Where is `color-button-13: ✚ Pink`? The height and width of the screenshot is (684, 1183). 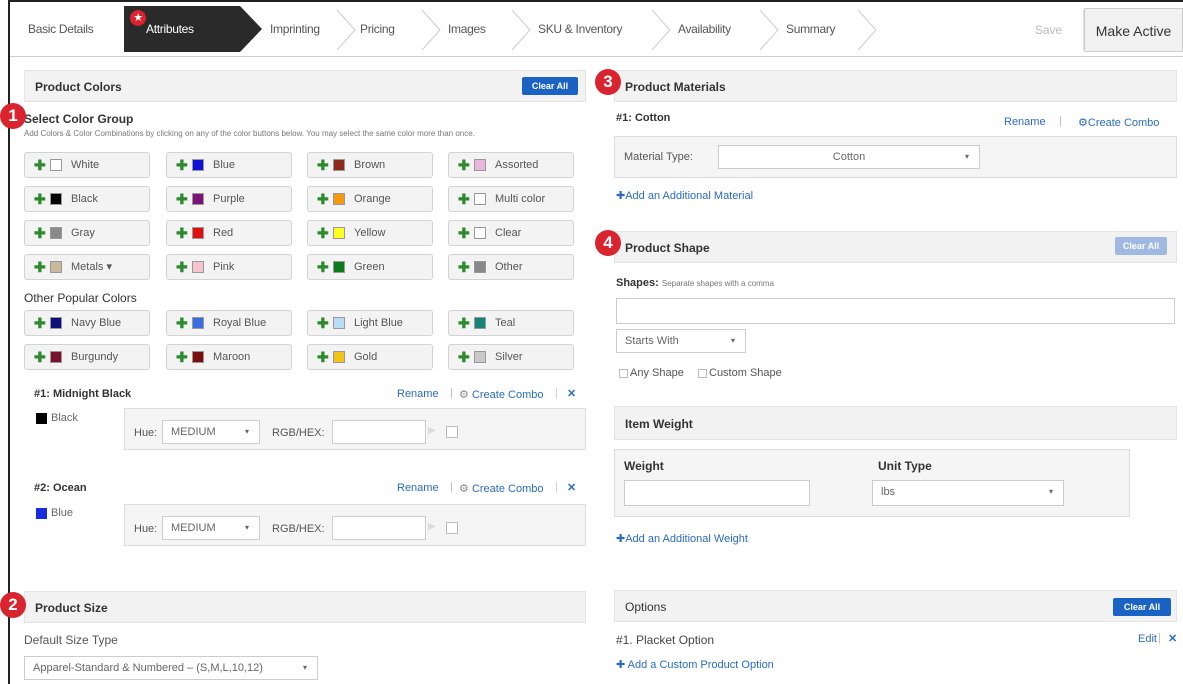
color-button-13: ✚ Pink is located at coordinates (229, 267).